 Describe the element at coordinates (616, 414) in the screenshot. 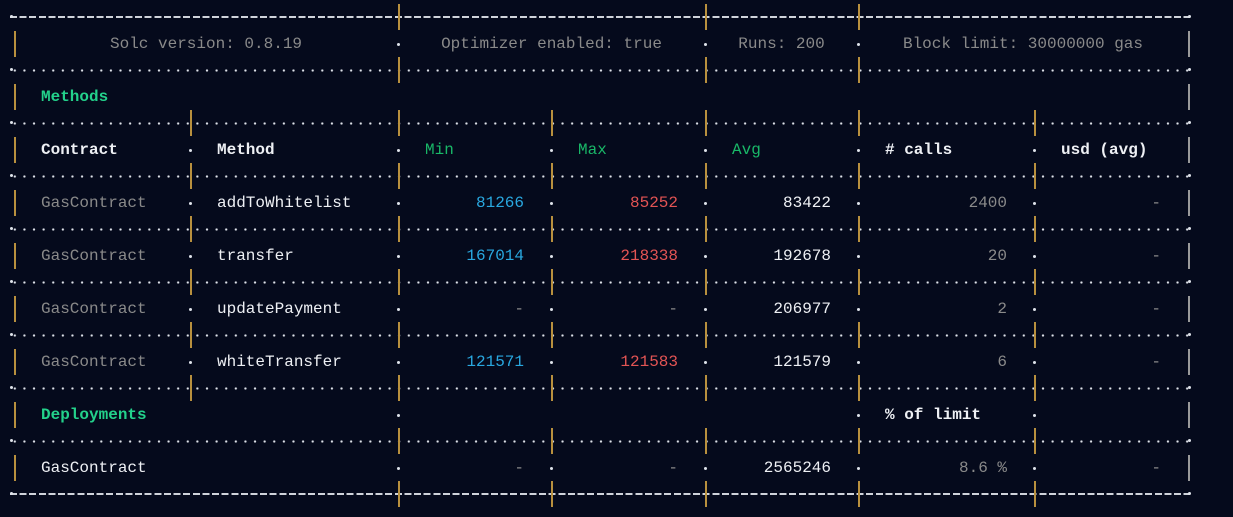

I see `deployments-header-row: Deployments % of limit` at that location.